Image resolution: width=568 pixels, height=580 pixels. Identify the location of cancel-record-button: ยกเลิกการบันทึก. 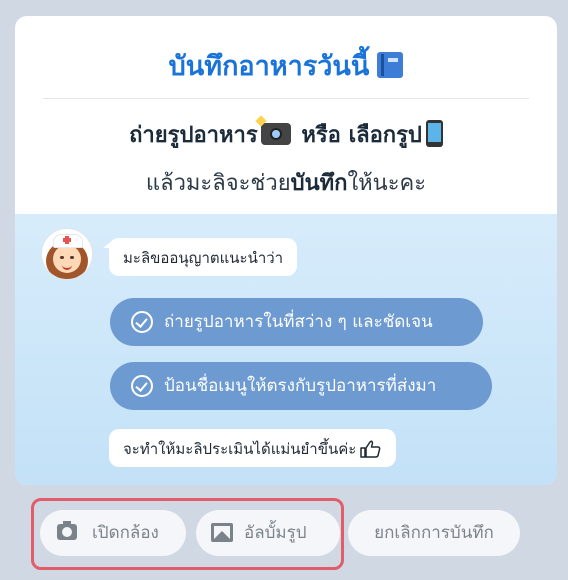
(434, 533).